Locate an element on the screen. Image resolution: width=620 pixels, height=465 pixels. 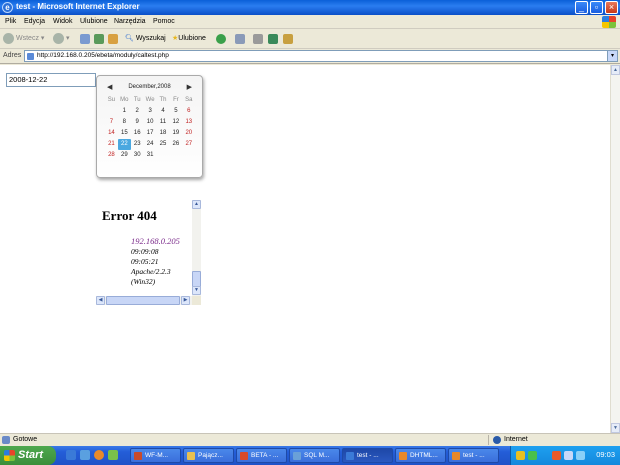
task-icon is located at coordinates (244, 456).